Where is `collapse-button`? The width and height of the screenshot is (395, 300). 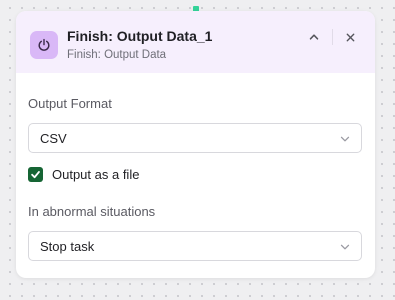 collapse-button is located at coordinates (314, 37).